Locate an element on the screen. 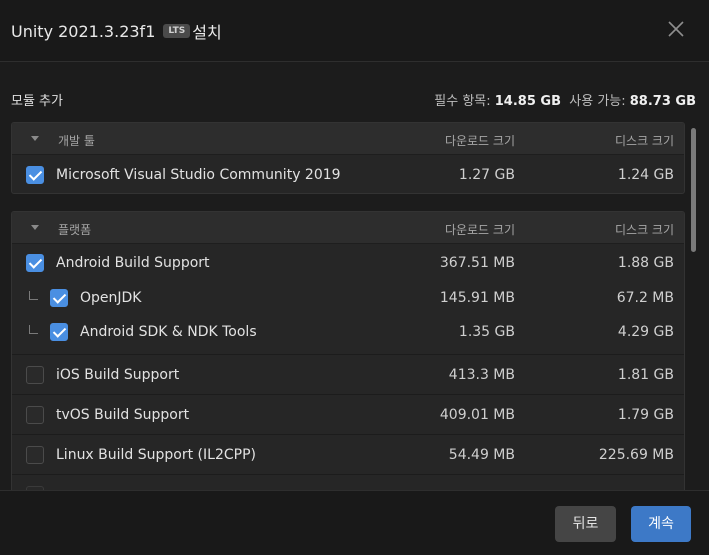  checkbox-vs-community is located at coordinates (35, 175).